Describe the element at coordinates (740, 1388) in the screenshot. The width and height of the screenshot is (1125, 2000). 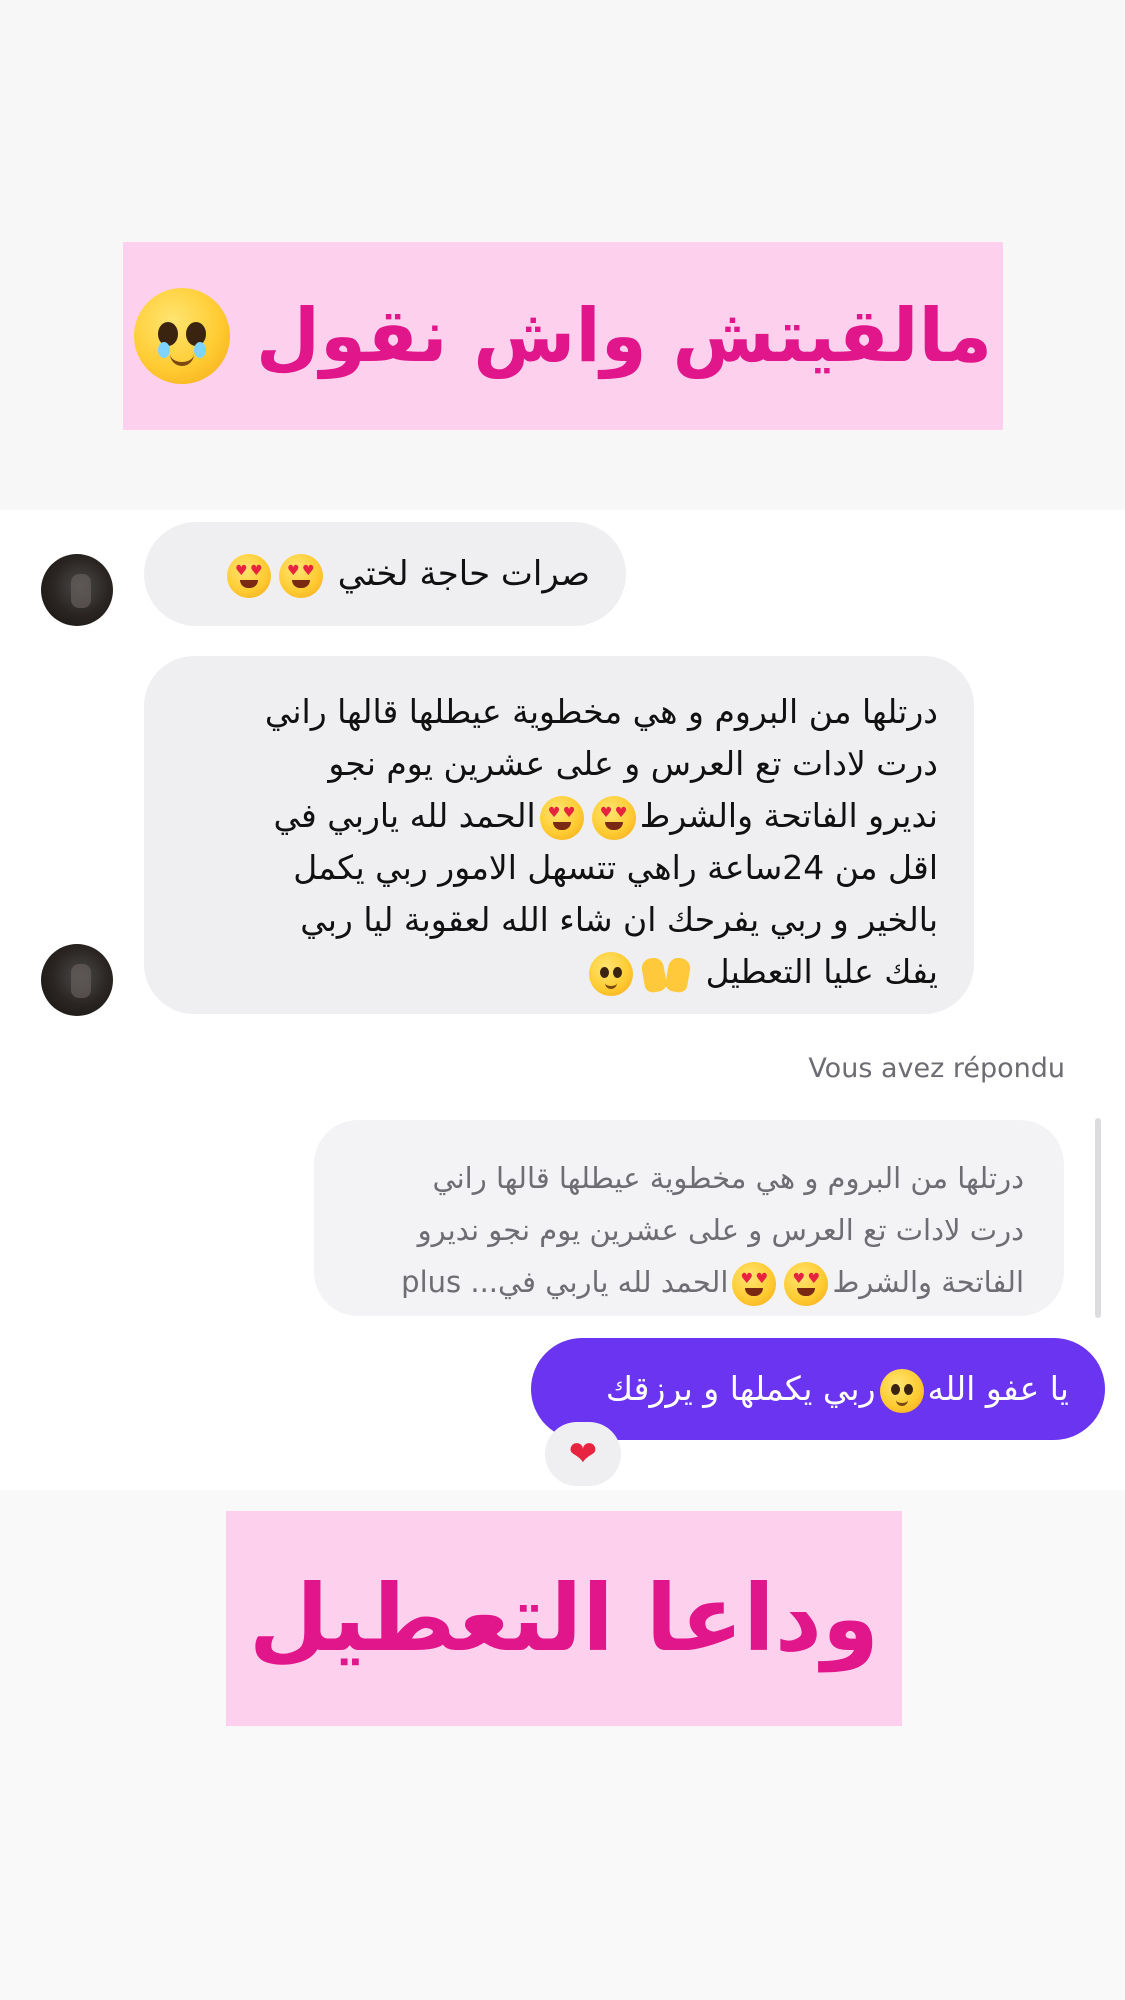
I see `message-fragment: ربي يكملها و يرزقك` at that location.